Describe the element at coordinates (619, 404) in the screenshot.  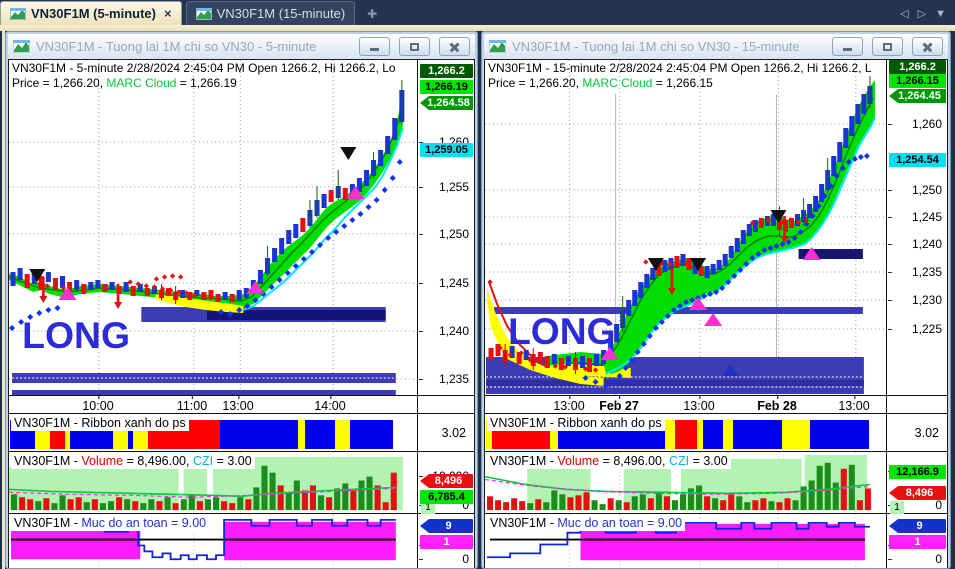
I see `time-tick: Feb 27` at that location.